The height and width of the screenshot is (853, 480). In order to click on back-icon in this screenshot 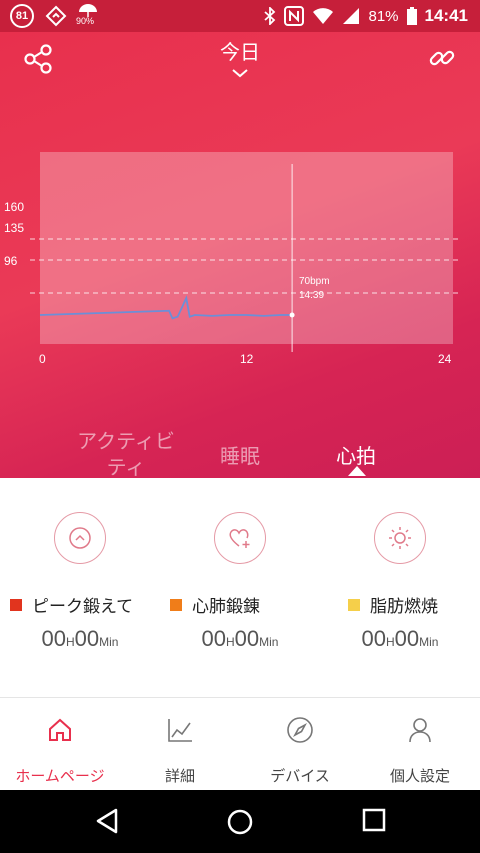, I will do `click(107, 823)`.